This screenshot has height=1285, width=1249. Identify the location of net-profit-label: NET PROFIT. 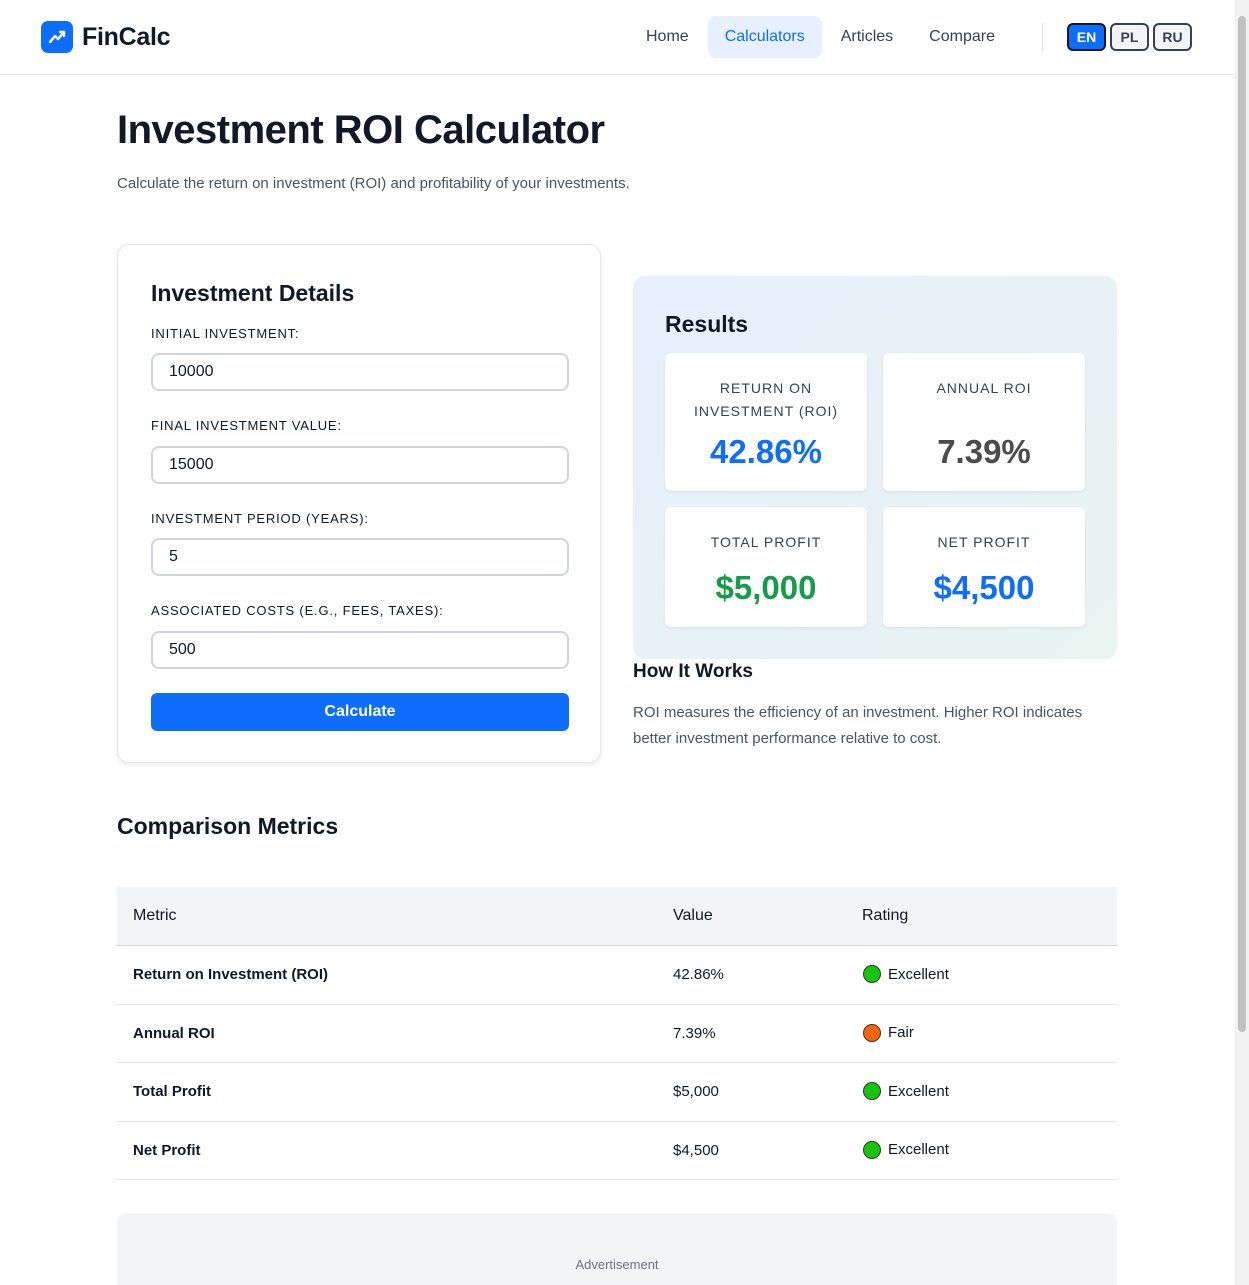
(984, 542).